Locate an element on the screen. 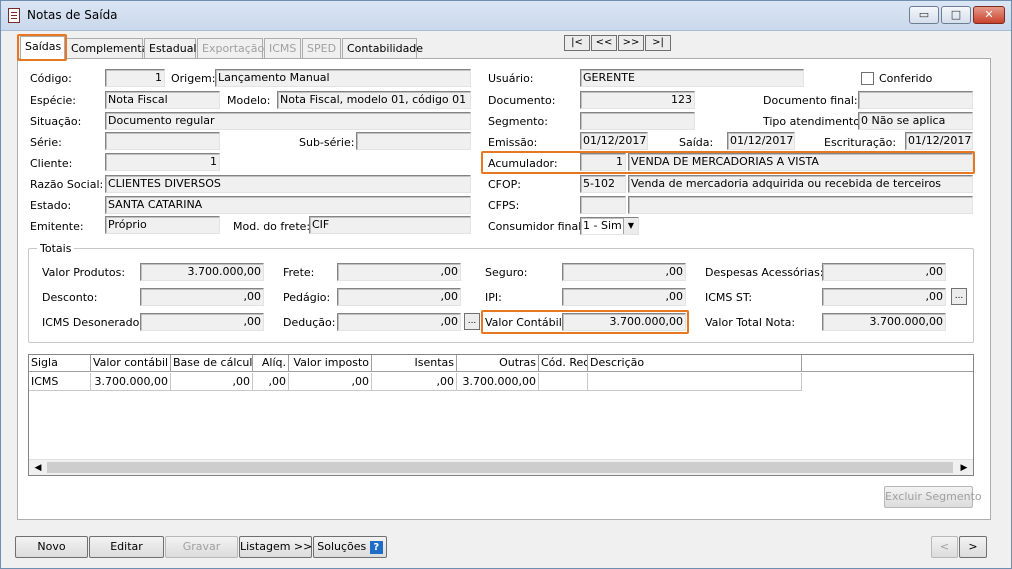 The height and width of the screenshot is (569, 1012). emissao-field: 01/12/2017 is located at coordinates (614, 141).